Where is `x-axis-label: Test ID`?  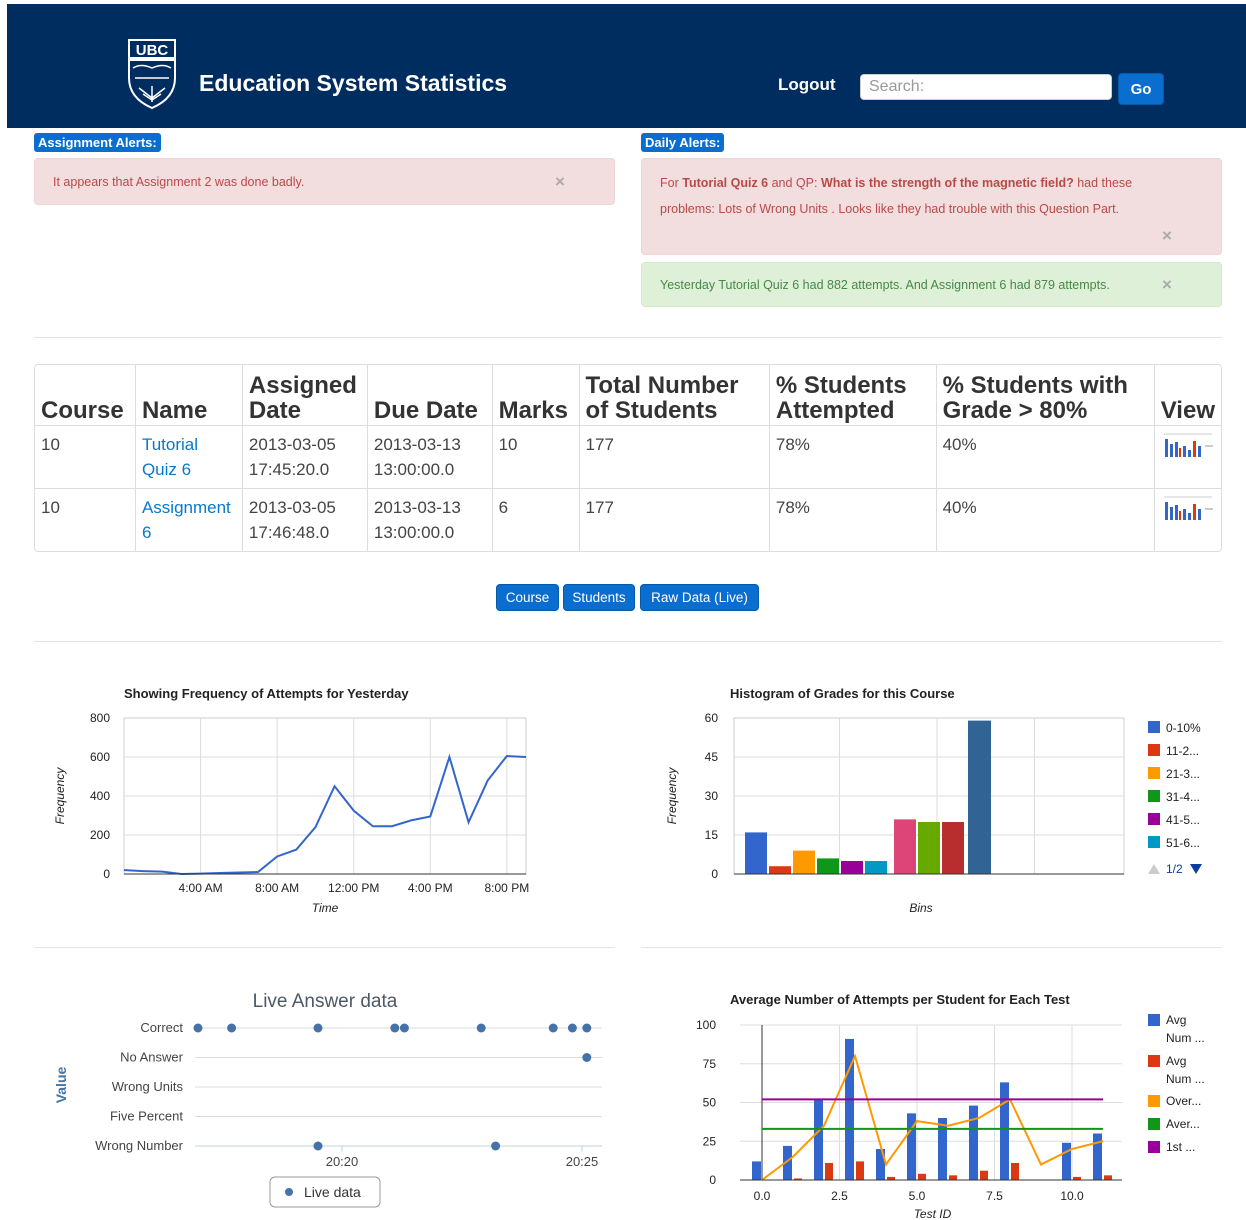 x-axis-label: Test ID is located at coordinates (933, 1213).